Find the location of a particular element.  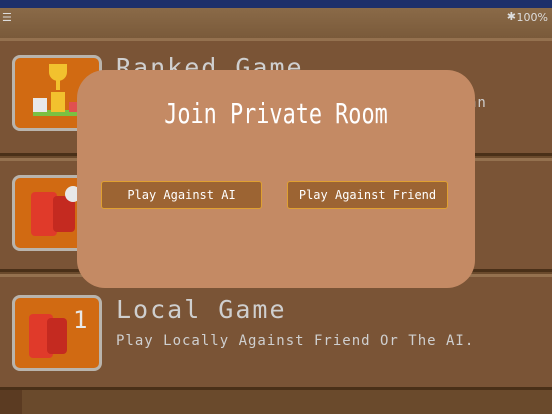

play-against-ai-button: Play Against AI is located at coordinates (181, 195).